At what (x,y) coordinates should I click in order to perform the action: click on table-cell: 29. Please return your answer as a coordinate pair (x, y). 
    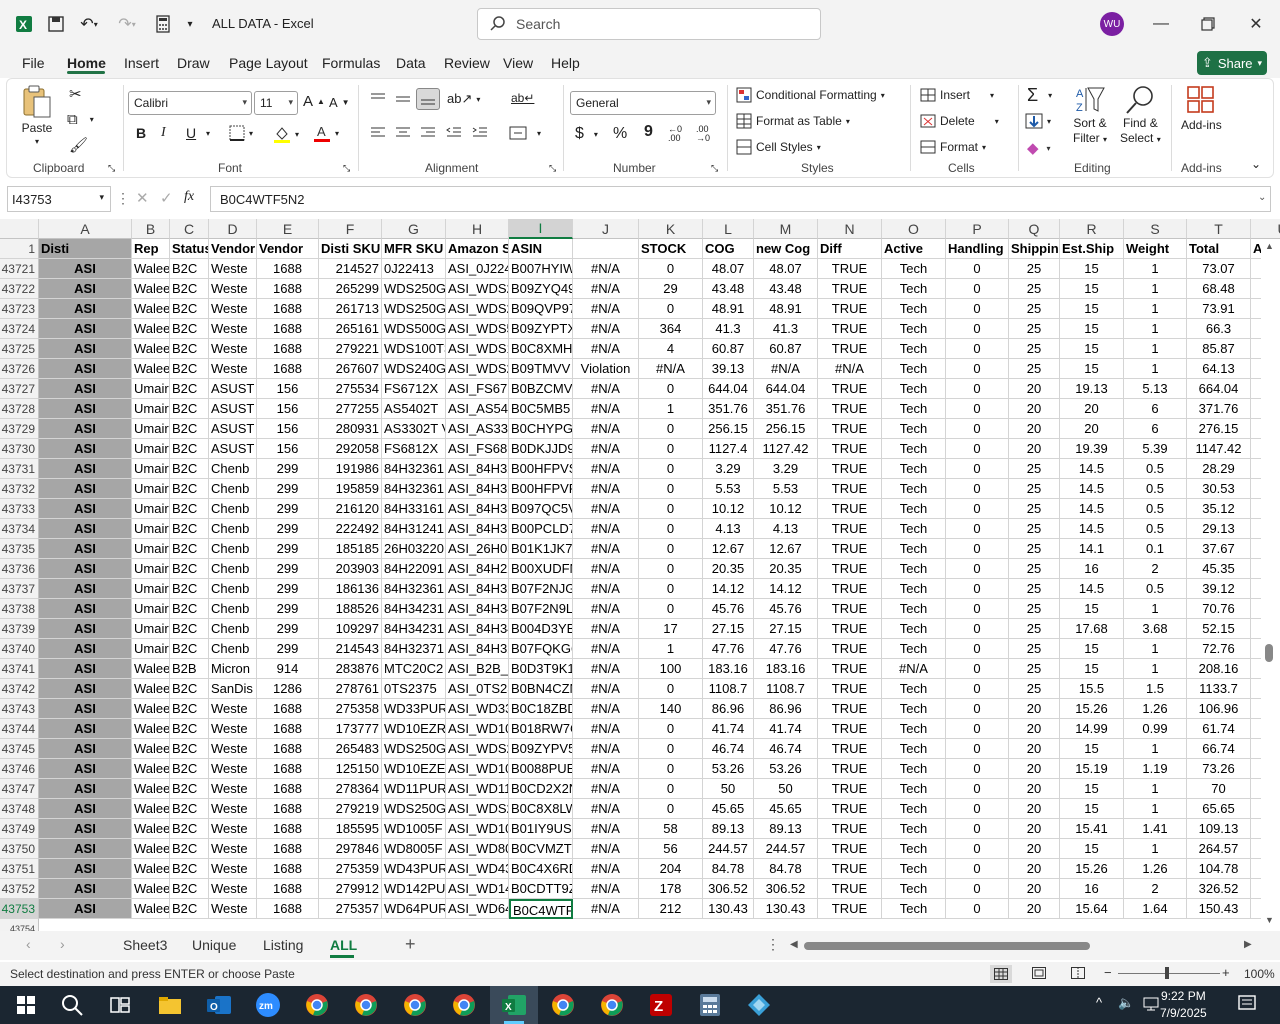
    Looking at the image, I should click on (671, 289).